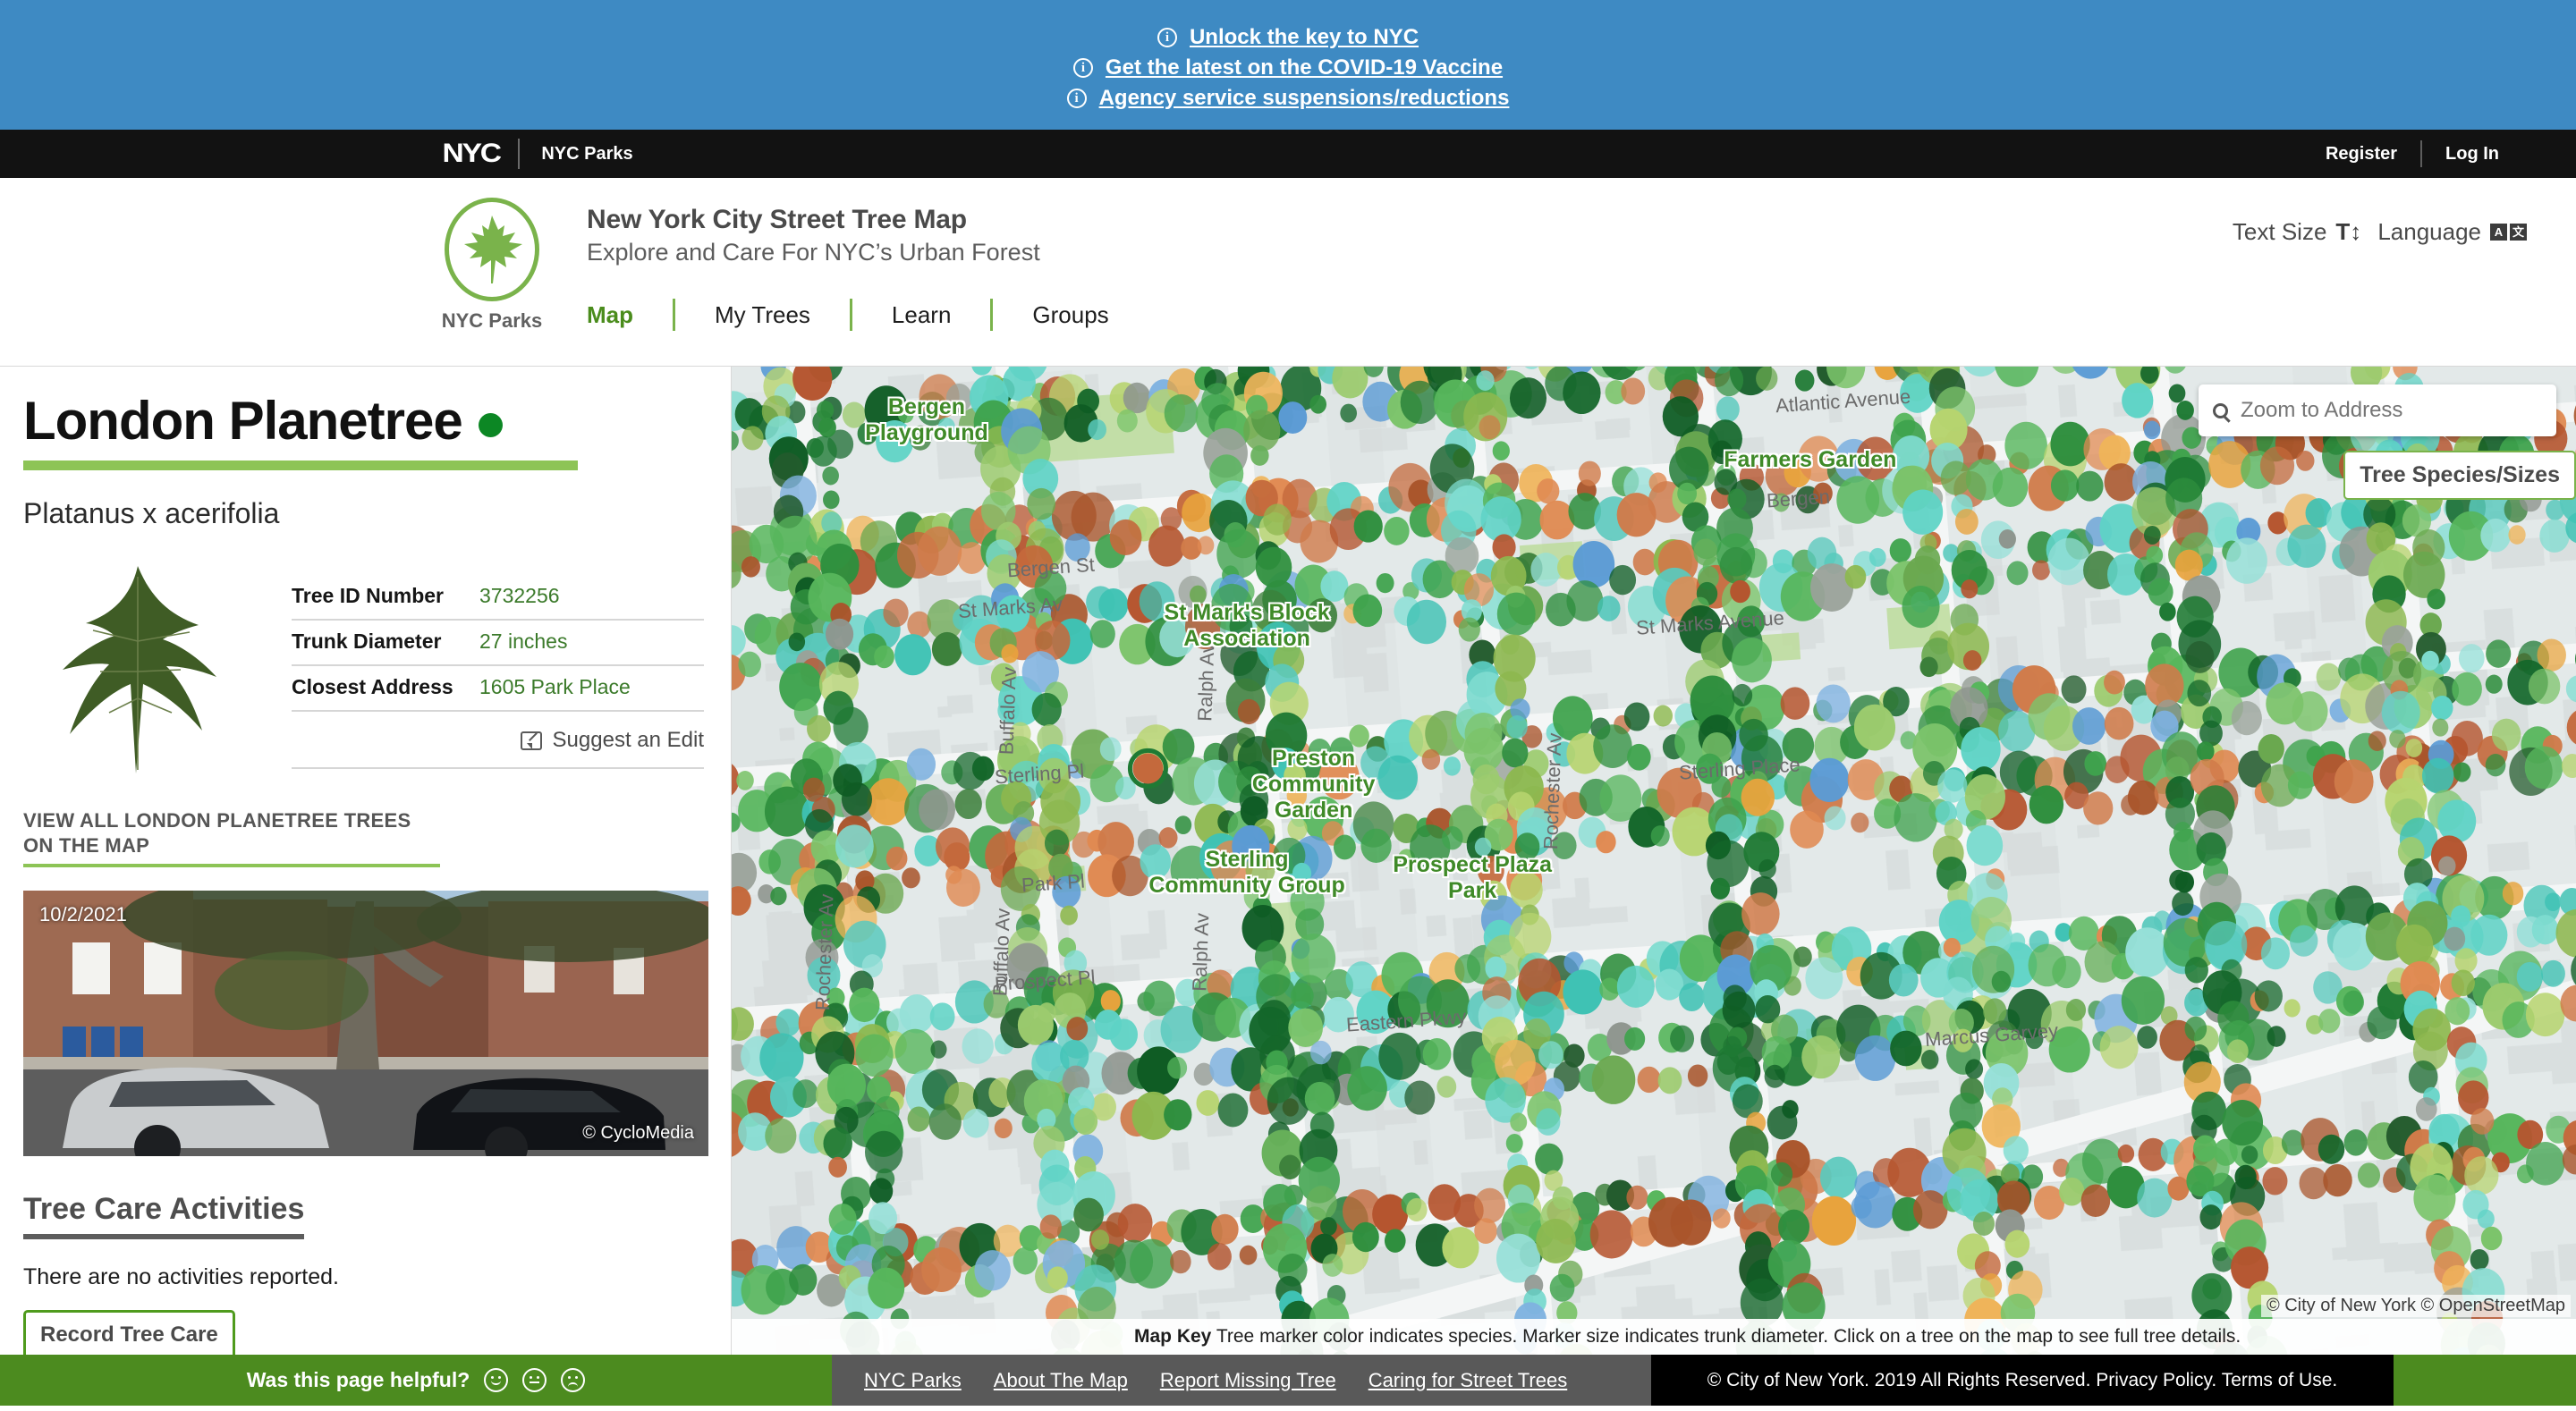 The image size is (2576, 1411). Describe the element at coordinates (472, 154) in the screenshot. I see `nyc-logo: NYC` at that location.